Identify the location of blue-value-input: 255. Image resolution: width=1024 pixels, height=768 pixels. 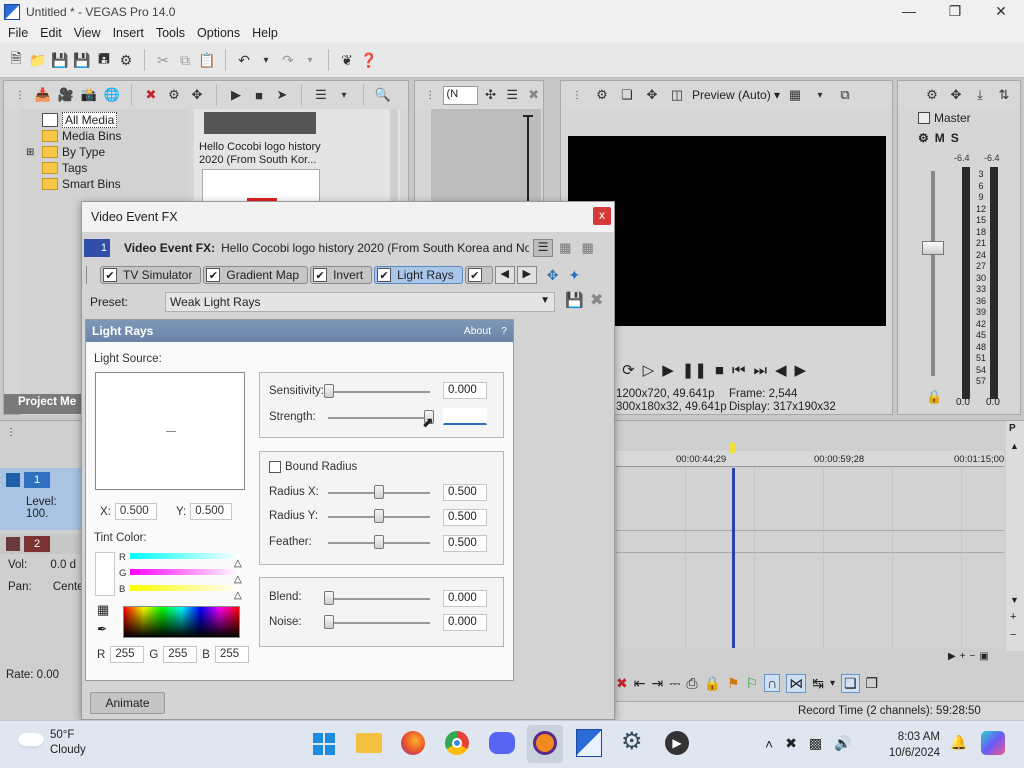
(231, 654).